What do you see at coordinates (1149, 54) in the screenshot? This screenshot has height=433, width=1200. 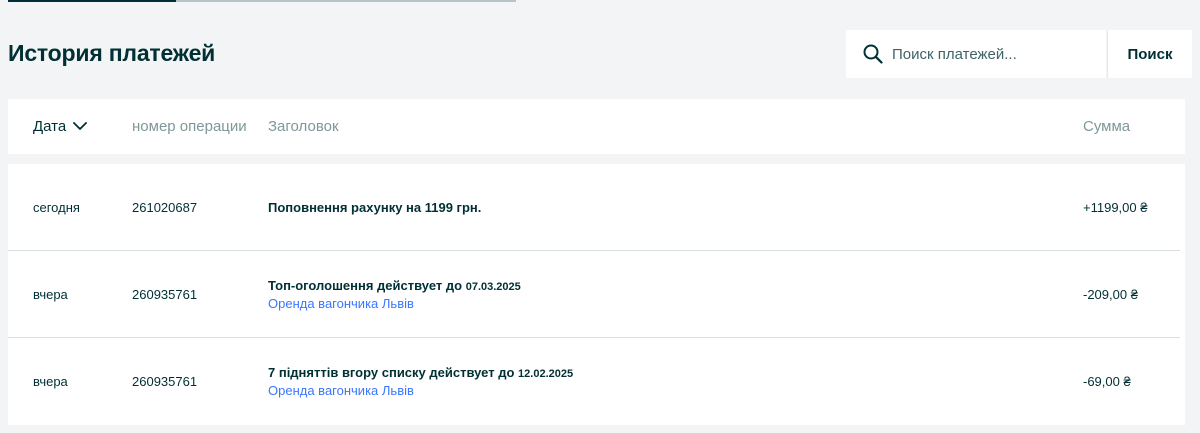 I see `search-button: Поиск` at bounding box center [1149, 54].